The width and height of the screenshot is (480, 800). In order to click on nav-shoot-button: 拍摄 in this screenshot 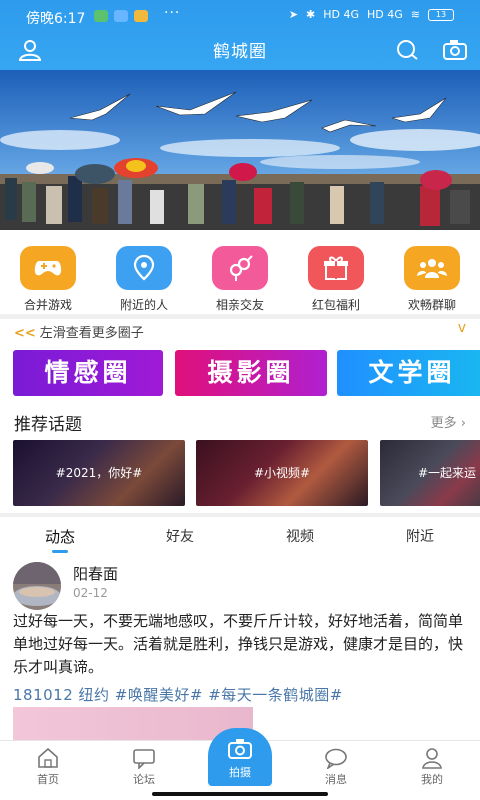, I will do `click(240, 757)`.